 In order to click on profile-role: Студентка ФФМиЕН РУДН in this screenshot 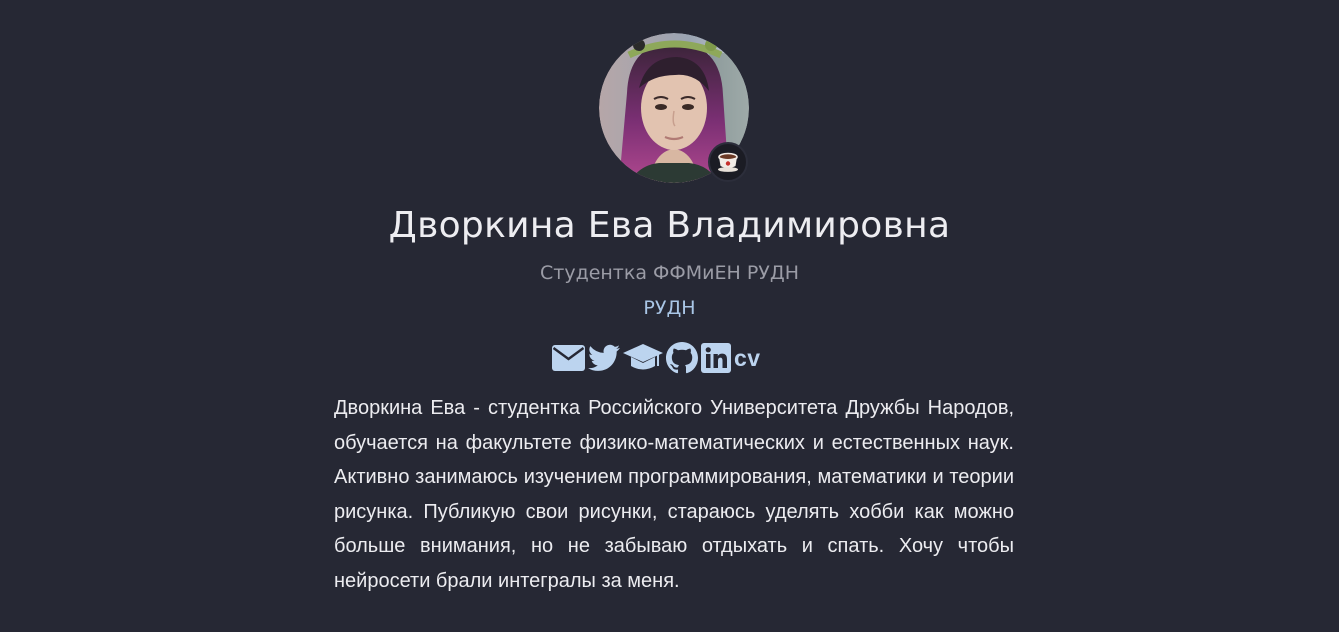, I will do `click(669, 273)`.